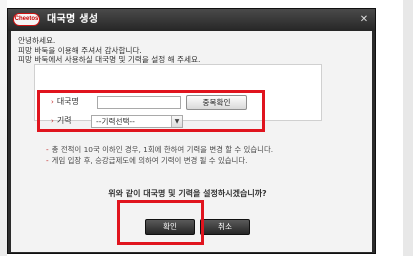 This screenshot has width=413, height=256. I want to click on highlight-box-ok, so click(160, 222).